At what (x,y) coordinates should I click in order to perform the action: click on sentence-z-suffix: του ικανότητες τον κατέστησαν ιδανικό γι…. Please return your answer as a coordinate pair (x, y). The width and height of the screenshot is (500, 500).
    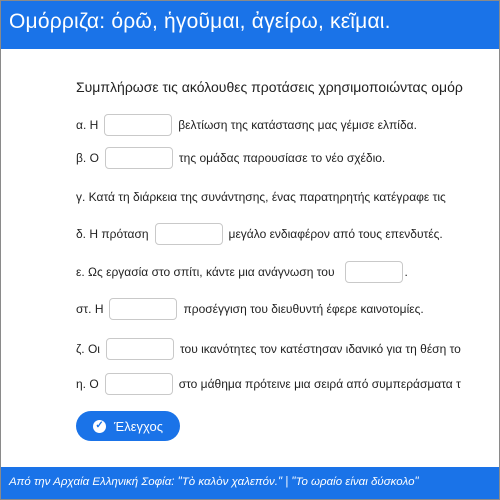
    Looking at the image, I should click on (320, 349).